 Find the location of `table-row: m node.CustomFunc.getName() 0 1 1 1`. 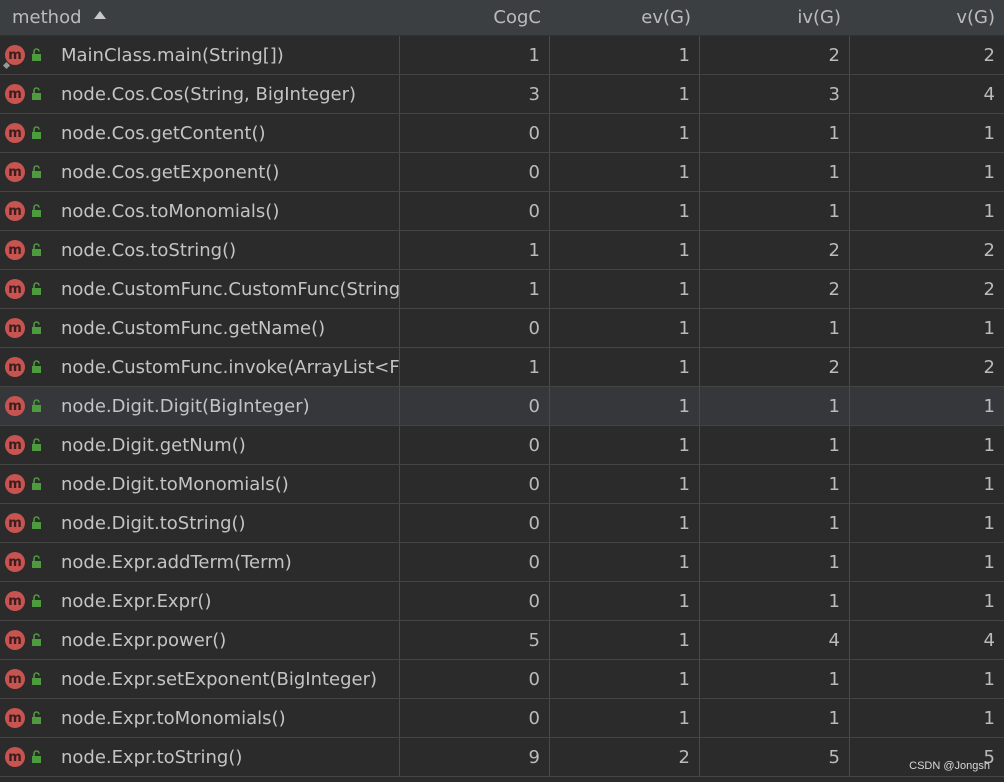

table-row: m node.CustomFunc.getName() 0 1 1 1 is located at coordinates (502, 328).